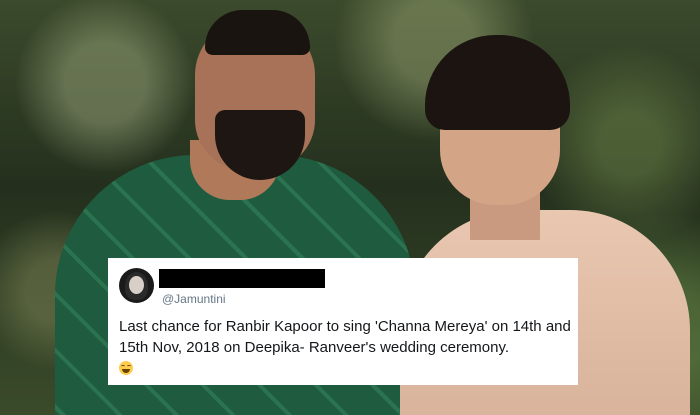 The image size is (700, 415). I want to click on avatar-face, so click(136, 285).